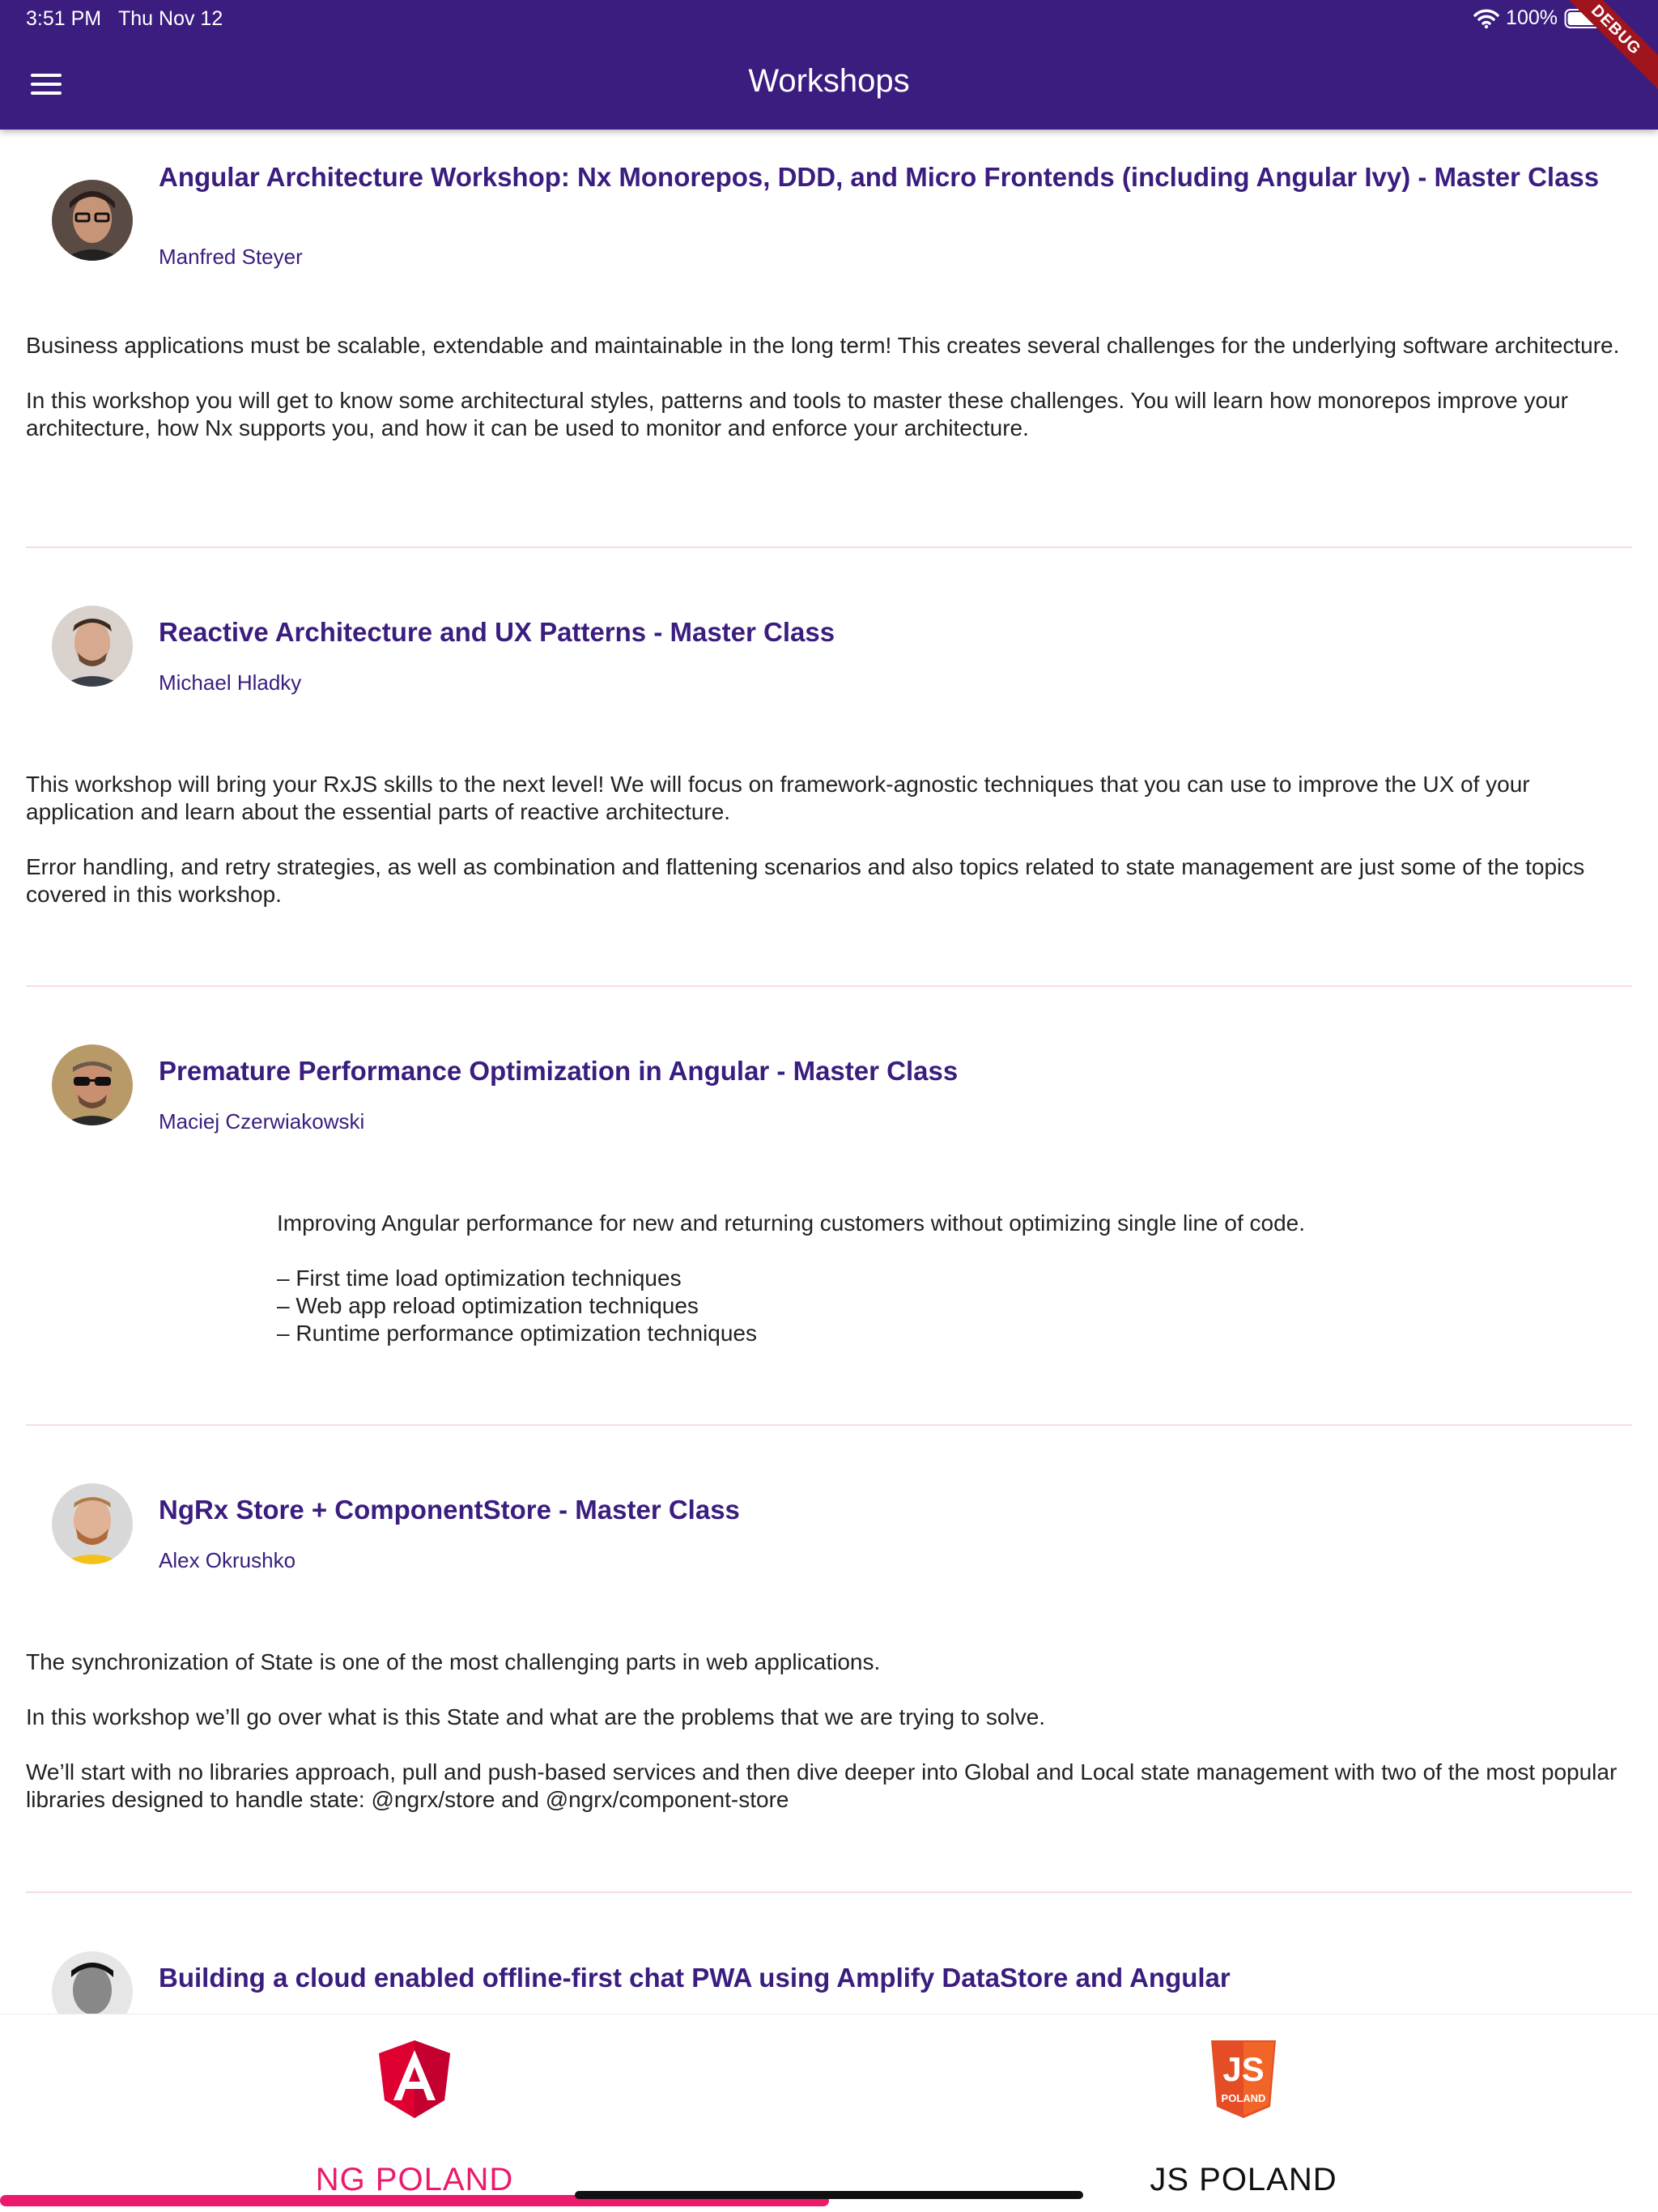 Image resolution: width=1658 pixels, height=2212 pixels. I want to click on workshop-speaker: Manfred Steyer, so click(231, 257).